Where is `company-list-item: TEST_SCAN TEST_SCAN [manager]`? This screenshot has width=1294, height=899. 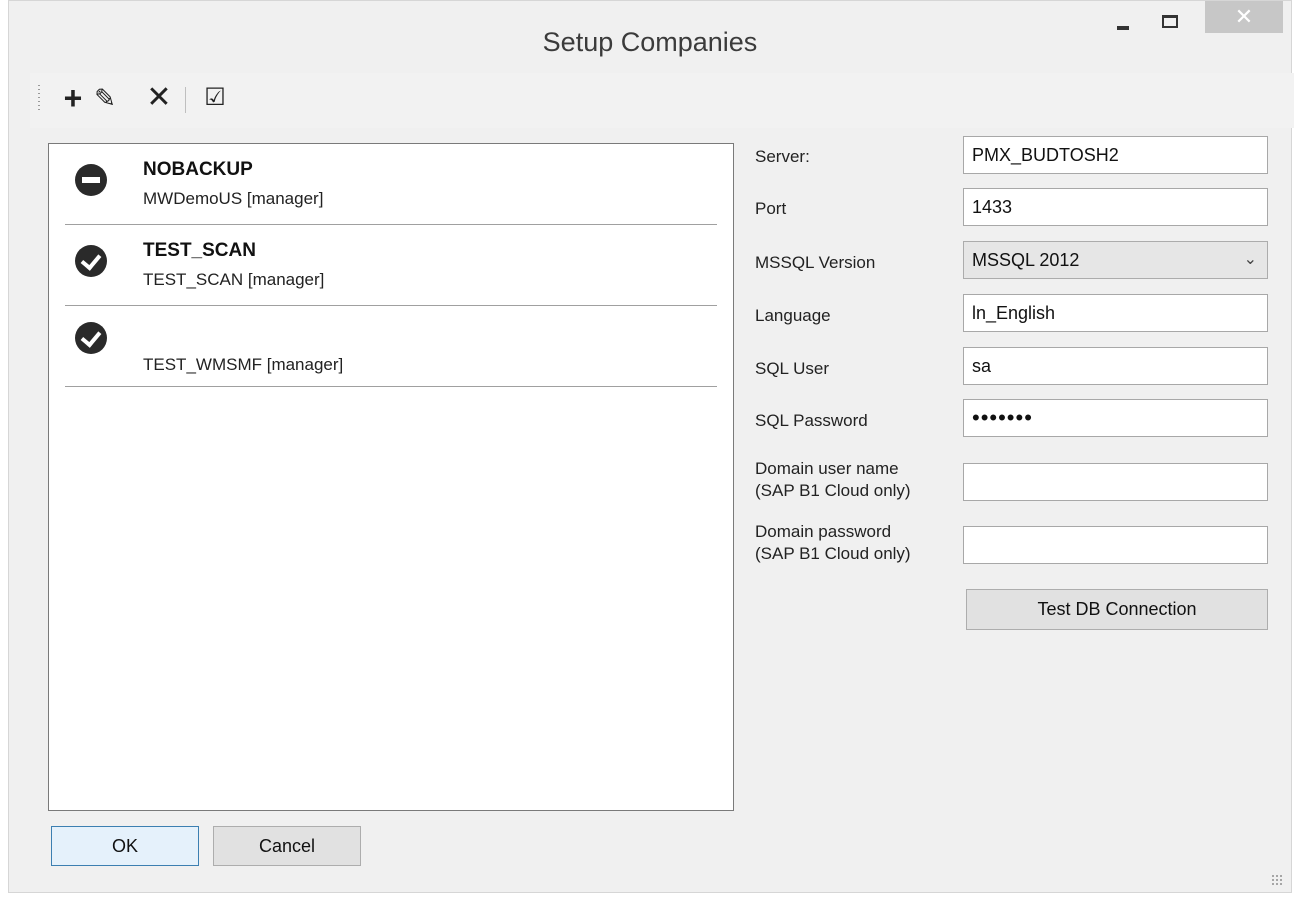
company-list-item: TEST_SCAN TEST_SCAN [manager] is located at coordinates (391, 265).